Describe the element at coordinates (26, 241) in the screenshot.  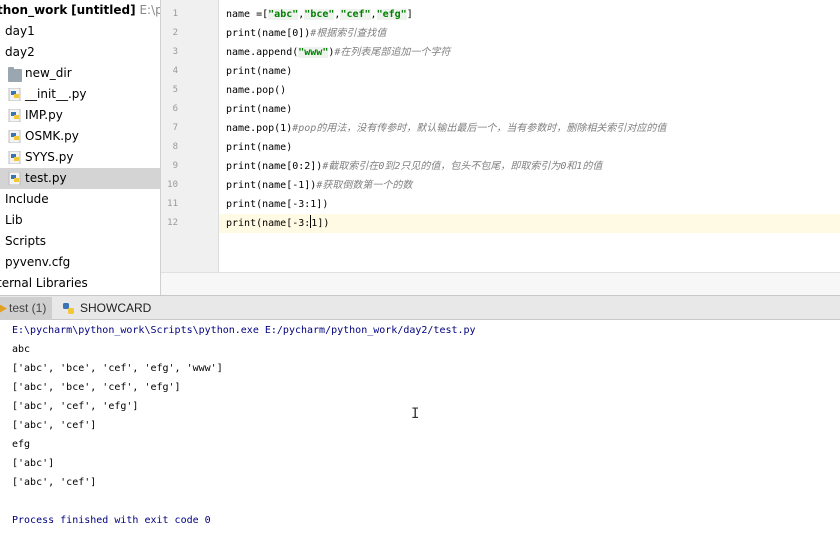
I see `tree-item-label: Scripts` at that location.